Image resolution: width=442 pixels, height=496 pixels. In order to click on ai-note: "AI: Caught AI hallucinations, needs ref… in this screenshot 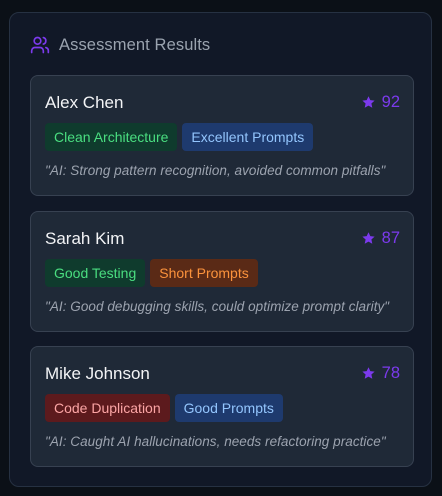, I will do `click(215, 441)`.